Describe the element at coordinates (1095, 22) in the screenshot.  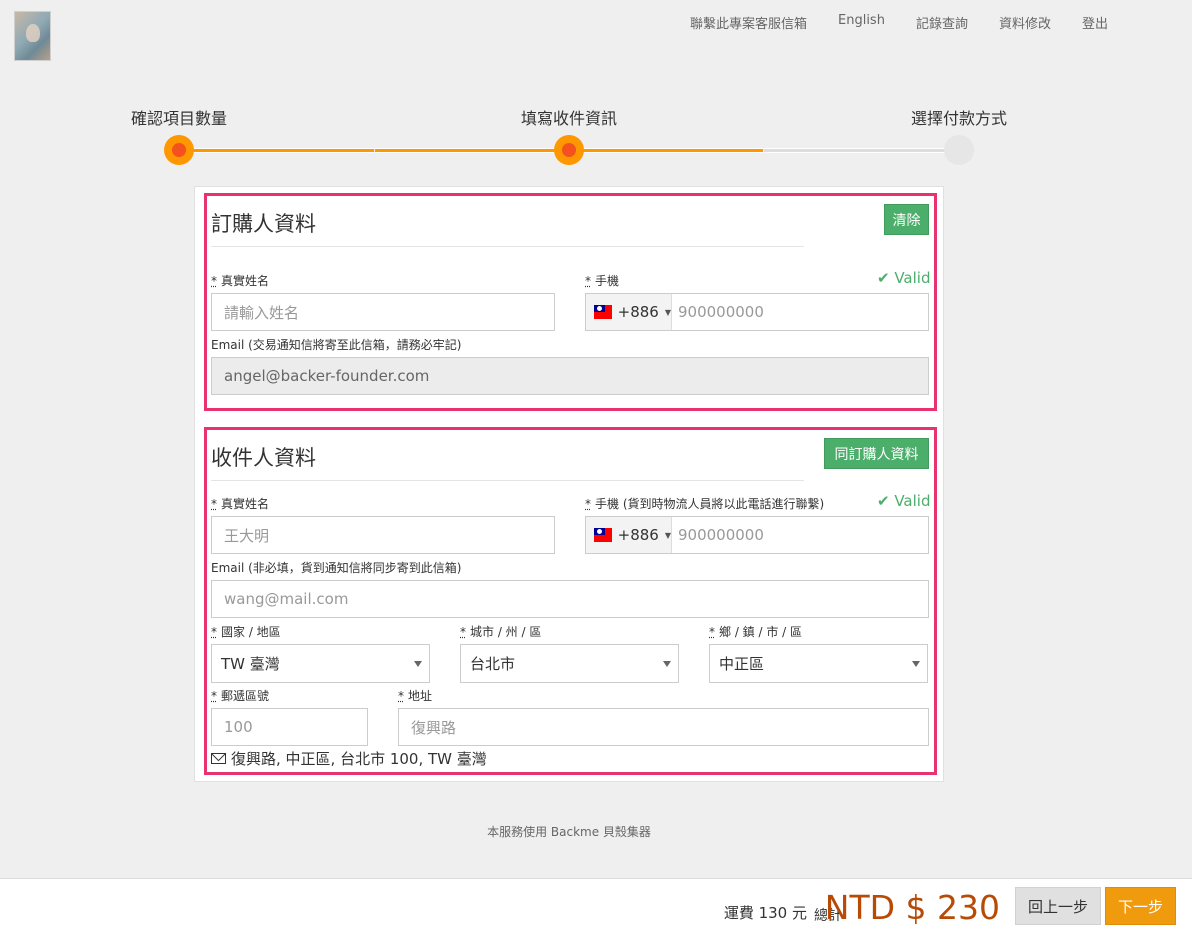
I see `nav-logout-link: 登出` at that location.